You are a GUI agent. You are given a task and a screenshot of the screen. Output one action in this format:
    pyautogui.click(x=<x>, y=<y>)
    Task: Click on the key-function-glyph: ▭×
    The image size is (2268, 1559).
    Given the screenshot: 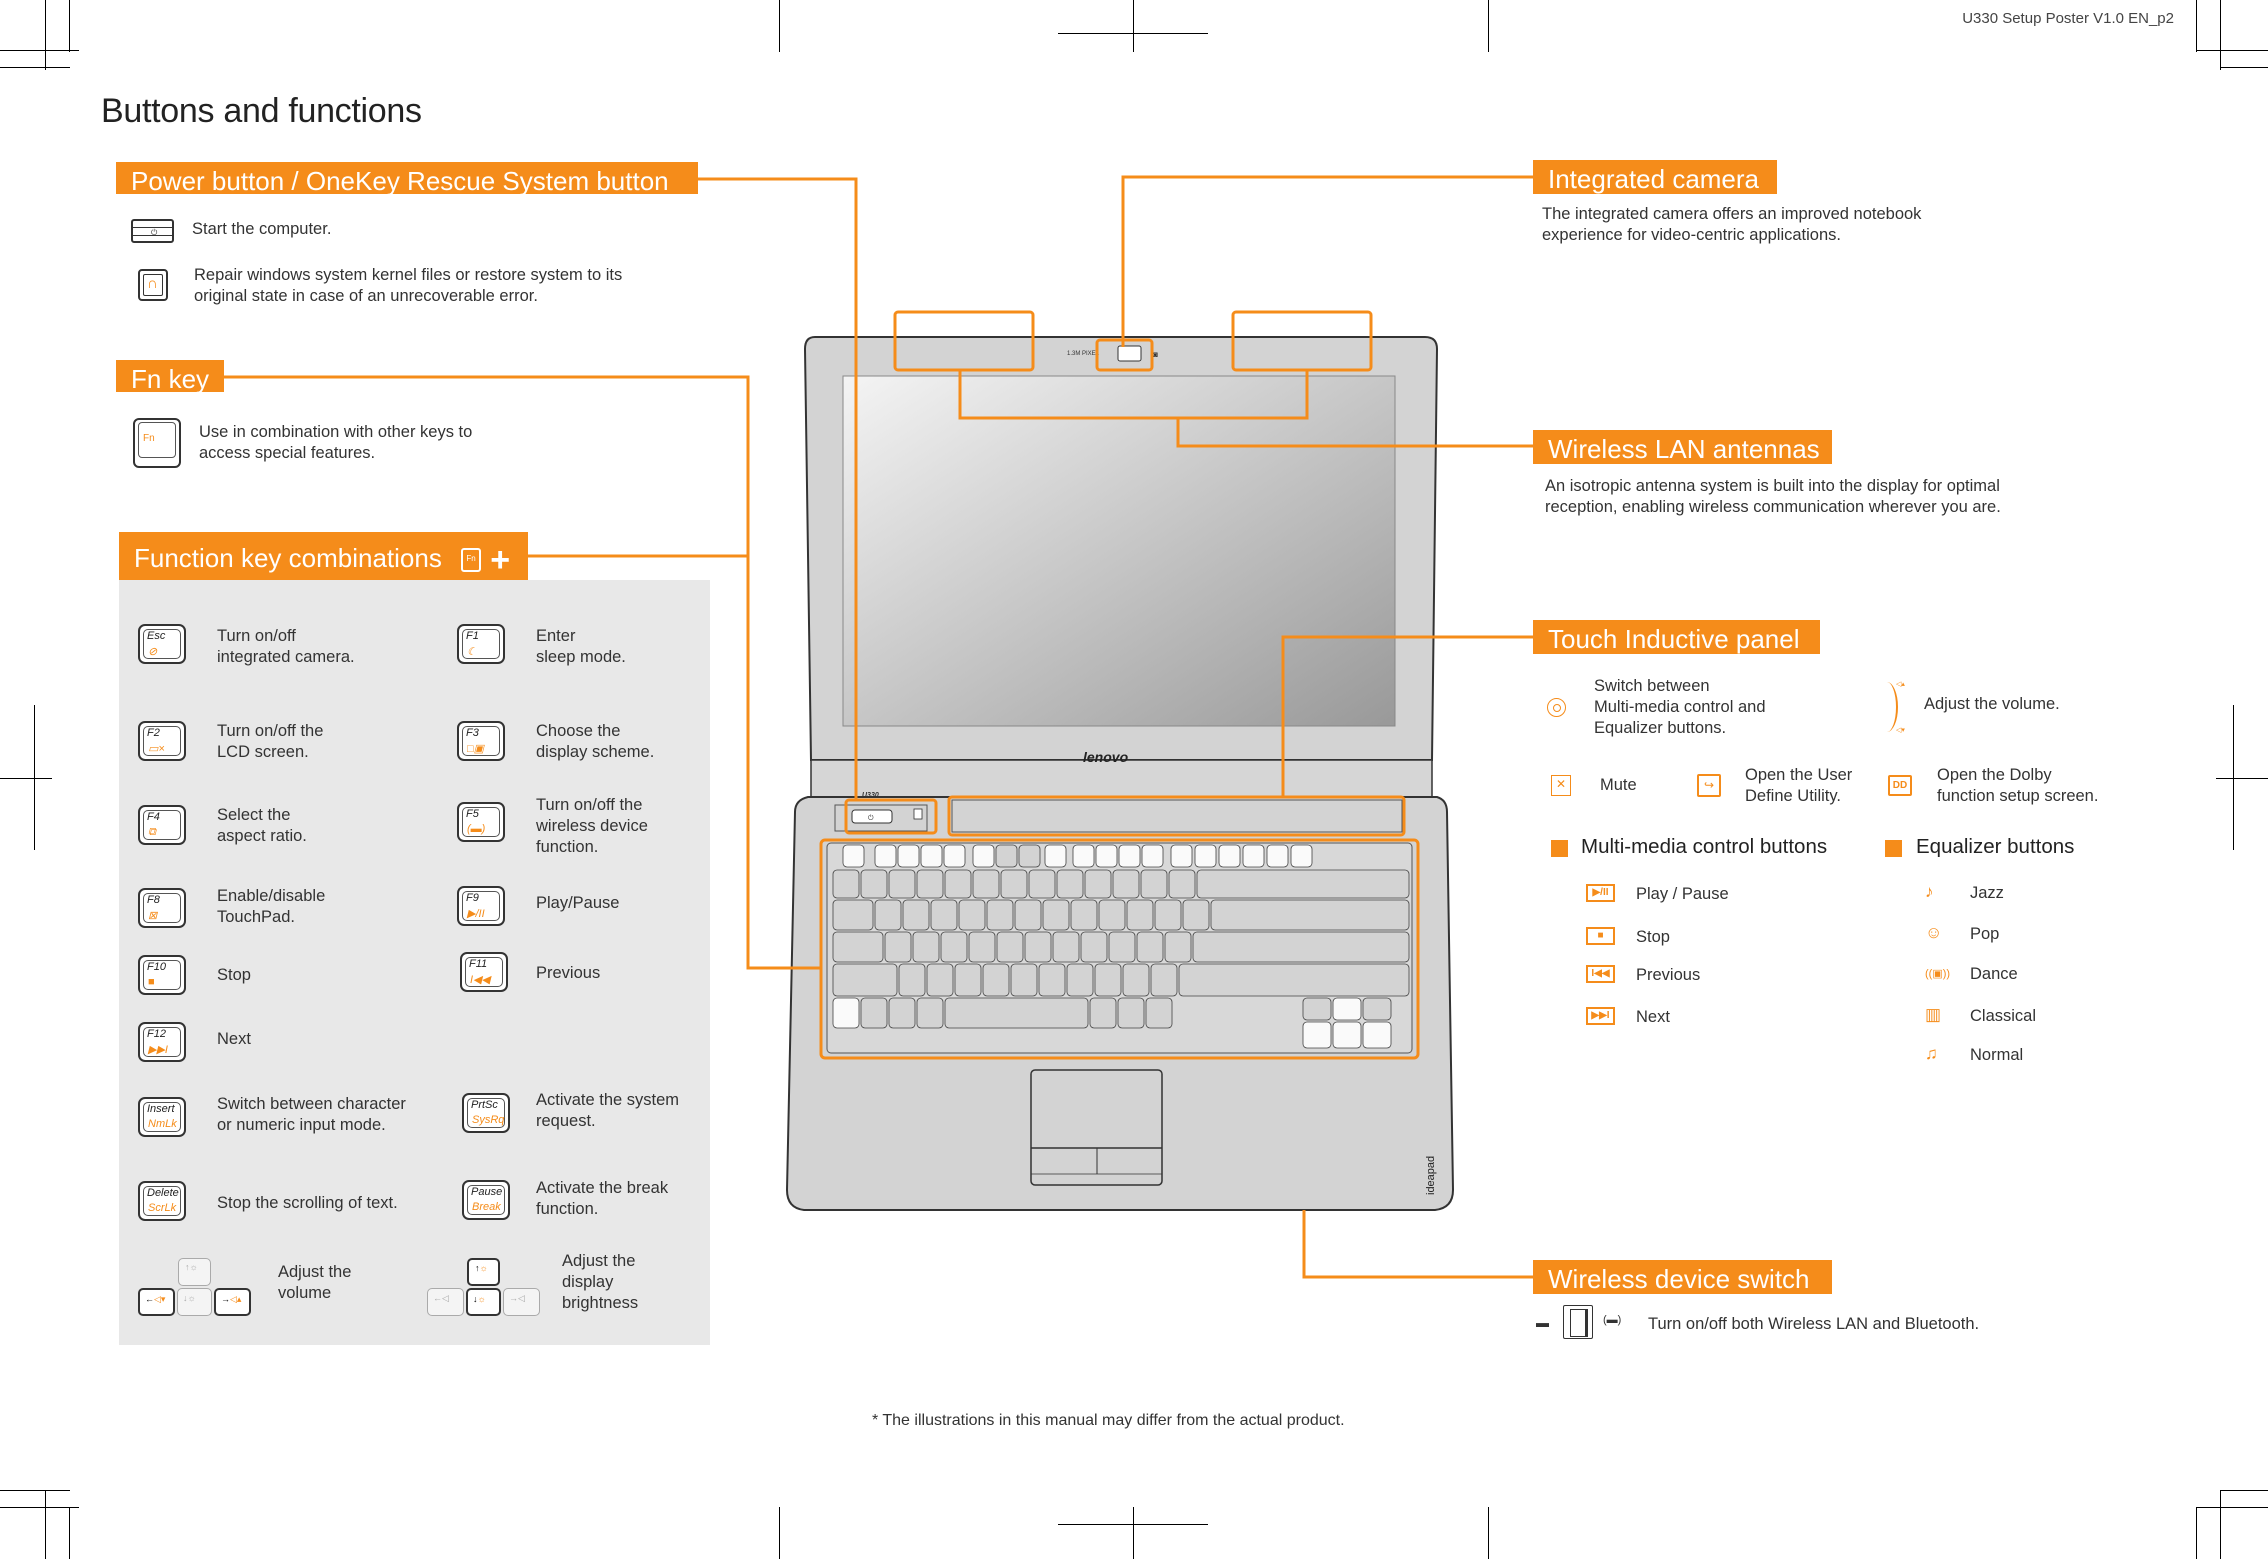 What is the action you would take?
    pyautogui.click(x=156, y=749)
    